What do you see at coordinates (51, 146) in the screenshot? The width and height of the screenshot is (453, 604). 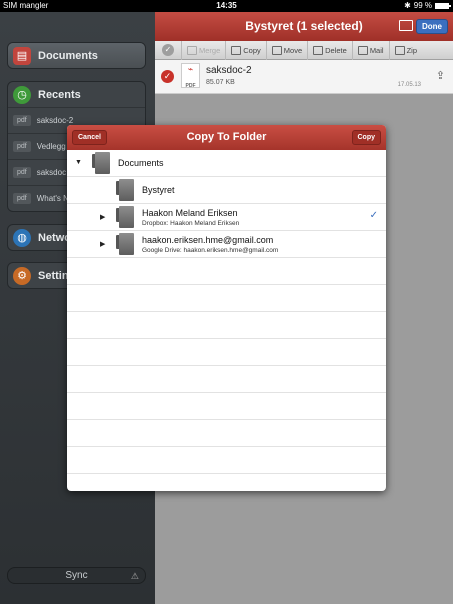 I see `recent-item-name: Vedlegg` at bounding box center [51, 146].